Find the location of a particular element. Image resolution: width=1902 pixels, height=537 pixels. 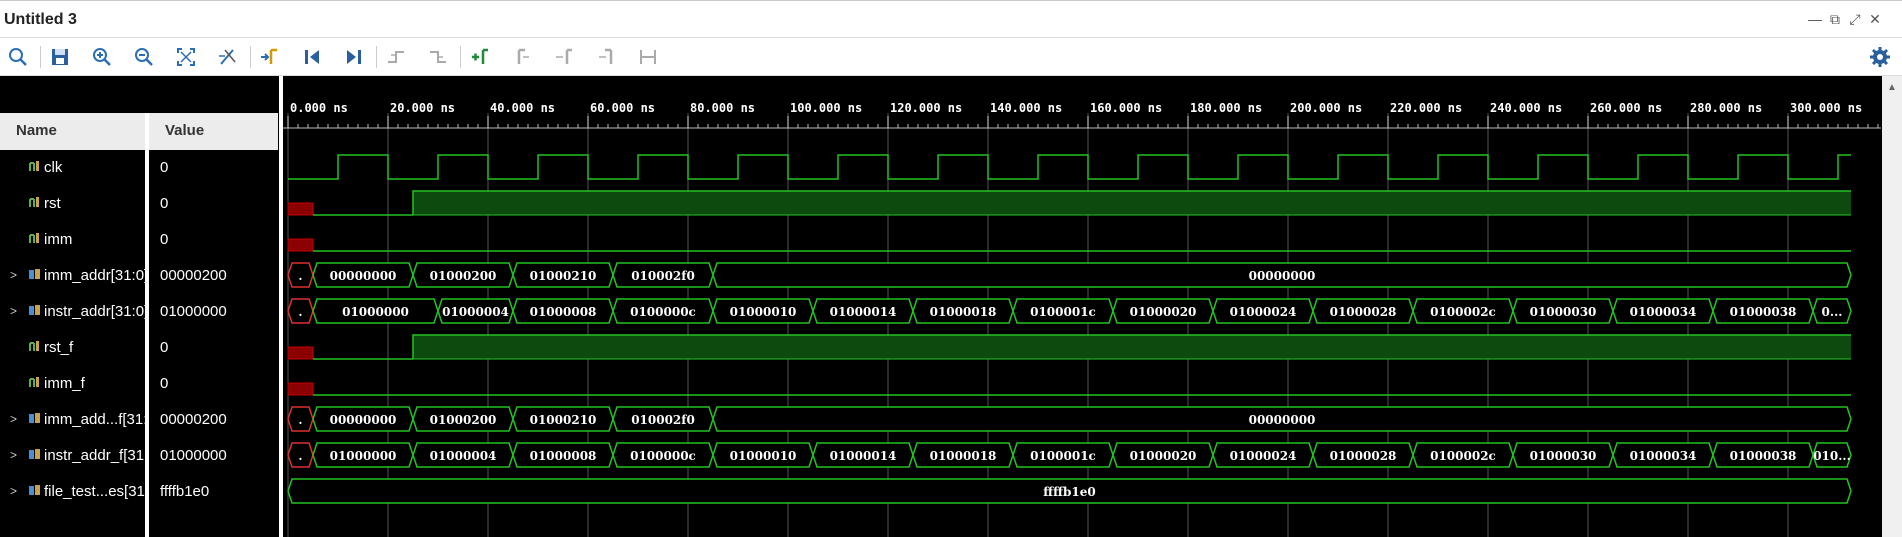

zoom-in-button is located at coordinates (102, 57).